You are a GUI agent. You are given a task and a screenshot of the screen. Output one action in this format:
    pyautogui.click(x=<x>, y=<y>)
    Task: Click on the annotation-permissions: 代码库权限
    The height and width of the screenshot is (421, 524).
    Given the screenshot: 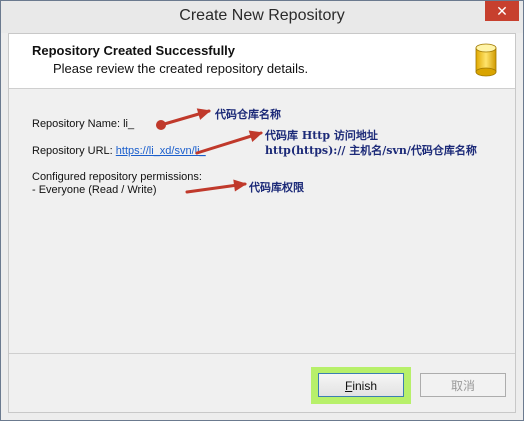 What is the action you would take?
    pyautogui.click(x=276, y=187)
    